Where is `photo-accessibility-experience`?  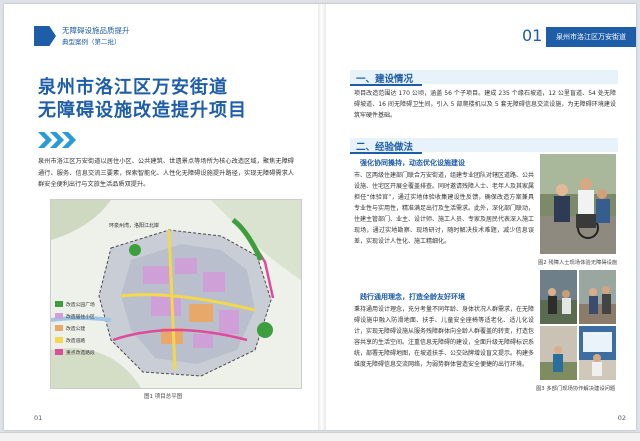
photo-accessibility-experience is located at coordinates (578, 204).